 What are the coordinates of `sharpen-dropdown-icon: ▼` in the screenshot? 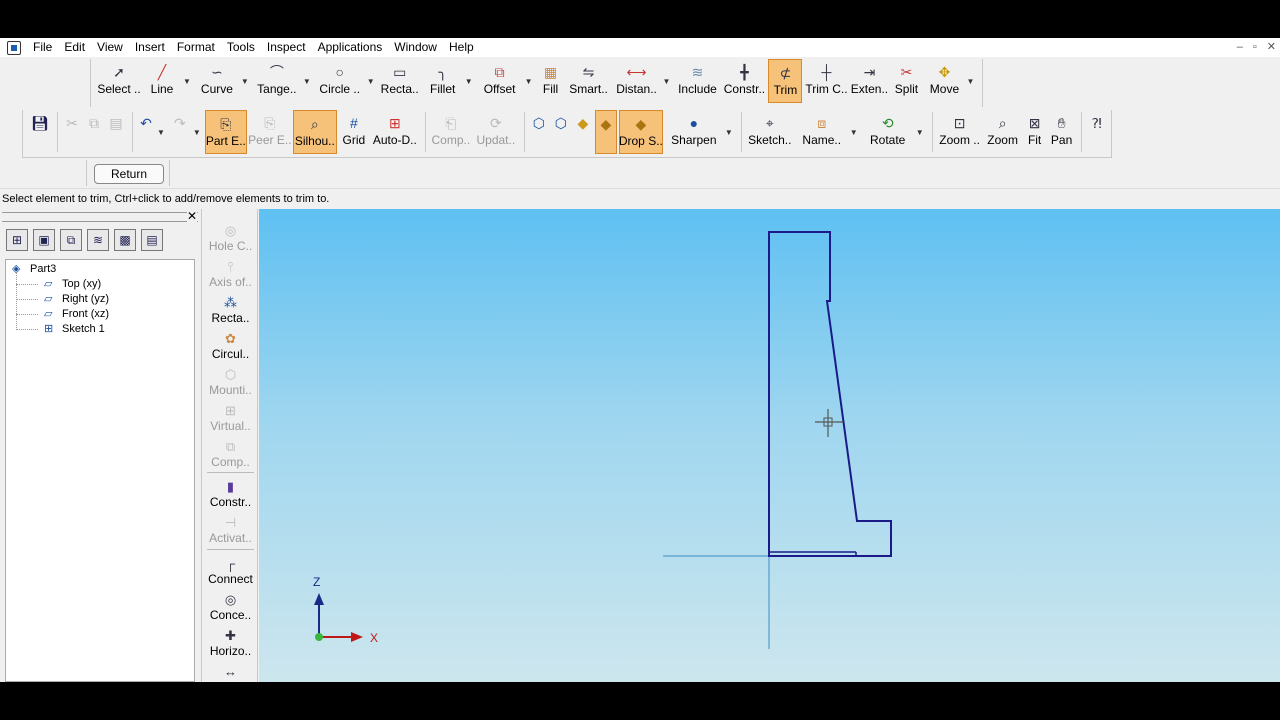 It's located at (729, 132).